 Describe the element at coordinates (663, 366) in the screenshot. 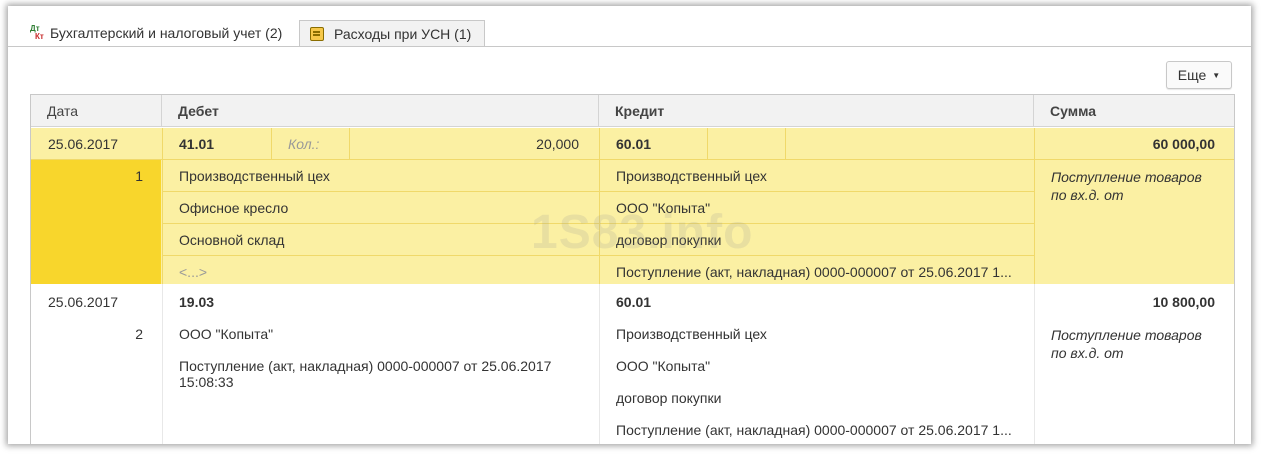

I see `credit-subconto-2: ООО "Копыта"` at that location.